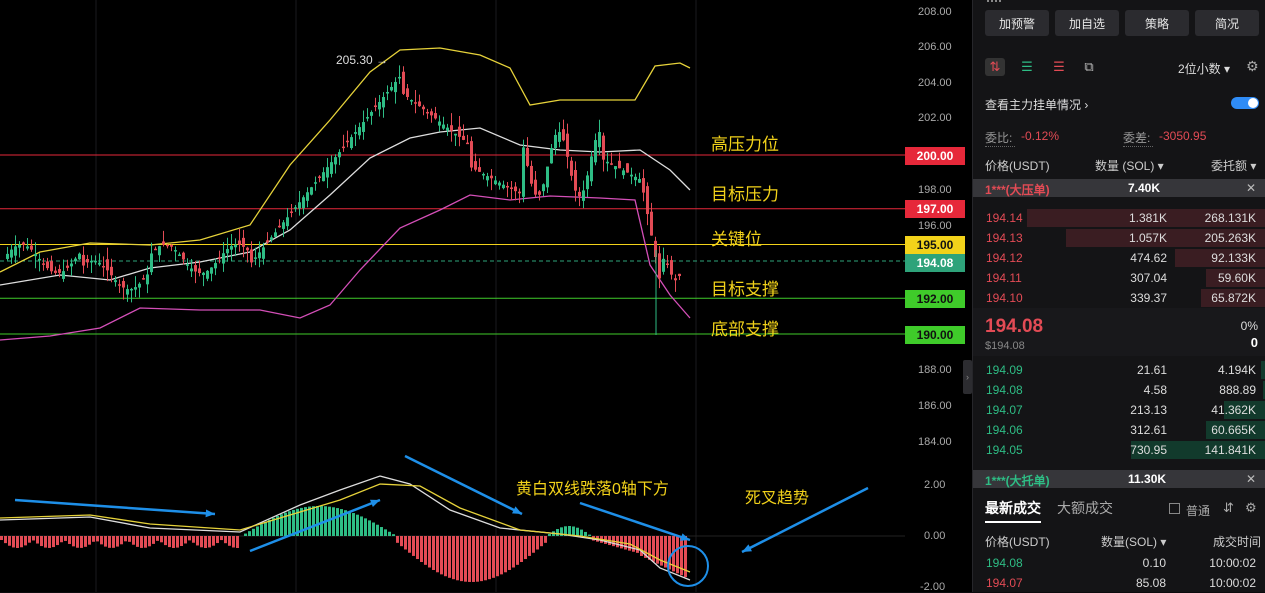 The image size is (1265, 593). What do you see at coordinates (1119, 450) in the screenshot?
I see `bid-row: 194.05 730.95 141.841K` at bounding box center [1119, 450].